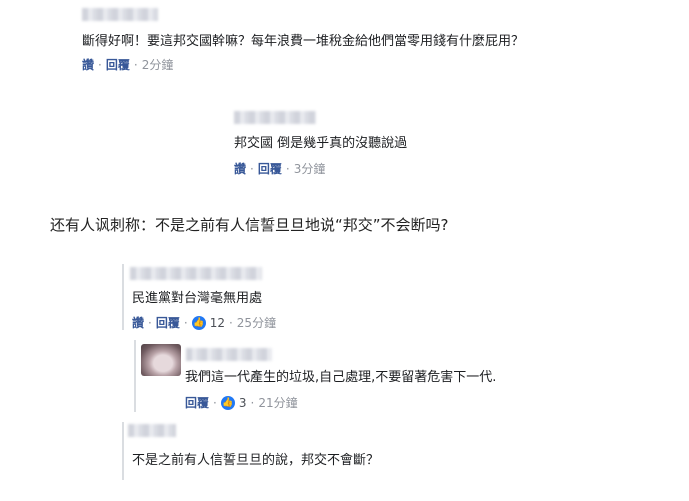  What do you see at coordinates (256, 323) in the screenshot?
I see `timestamp: 25分鐘` at bounding box center [256, 323].